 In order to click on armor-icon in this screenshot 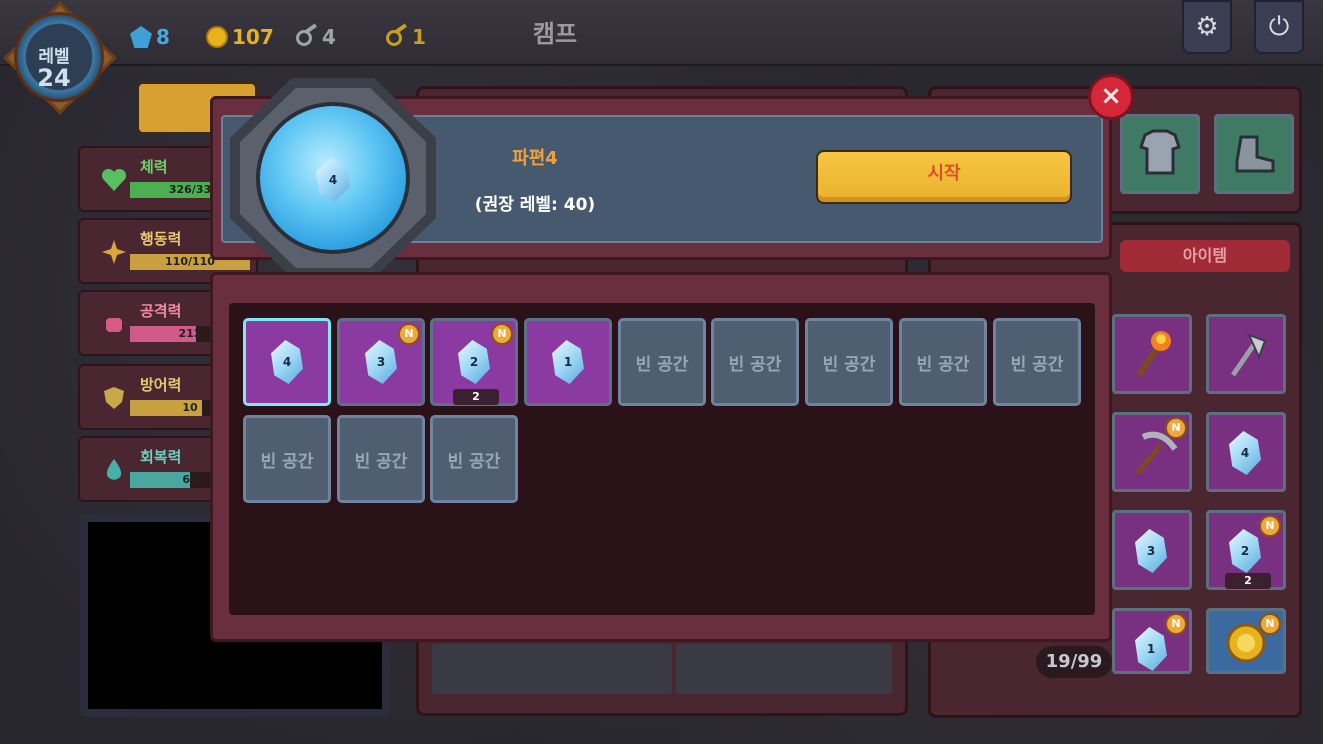, I will do `click(1160, 152)`.